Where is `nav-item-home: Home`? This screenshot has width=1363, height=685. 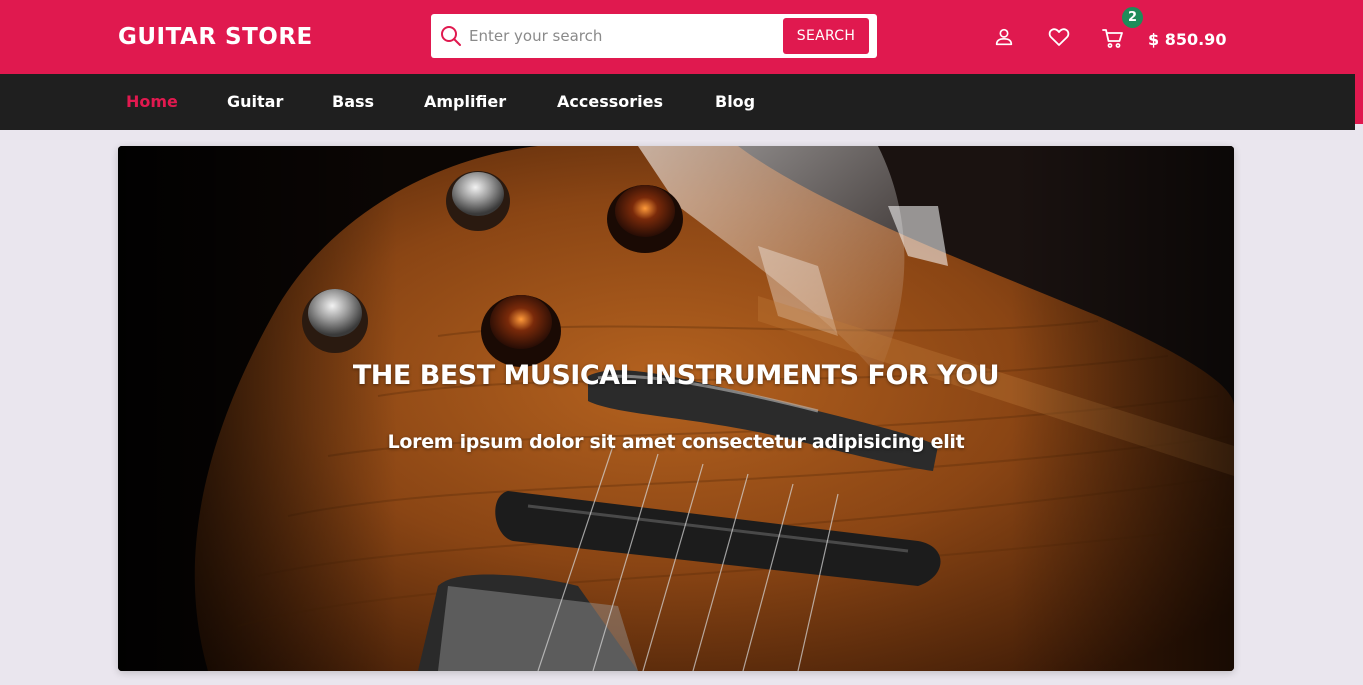 nav-item-home: Home is located at coordinates (152, 101).